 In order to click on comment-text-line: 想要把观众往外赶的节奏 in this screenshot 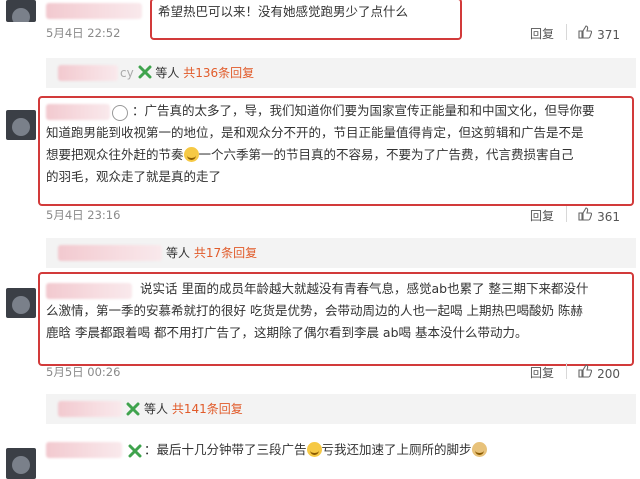, I will do `click(115, 154)`.